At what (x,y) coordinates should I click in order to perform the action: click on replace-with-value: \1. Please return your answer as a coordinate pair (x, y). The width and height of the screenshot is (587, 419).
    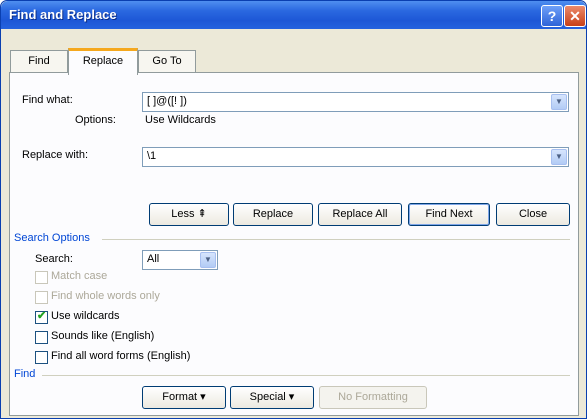
    Looking at the image, I should click on (152, 156).